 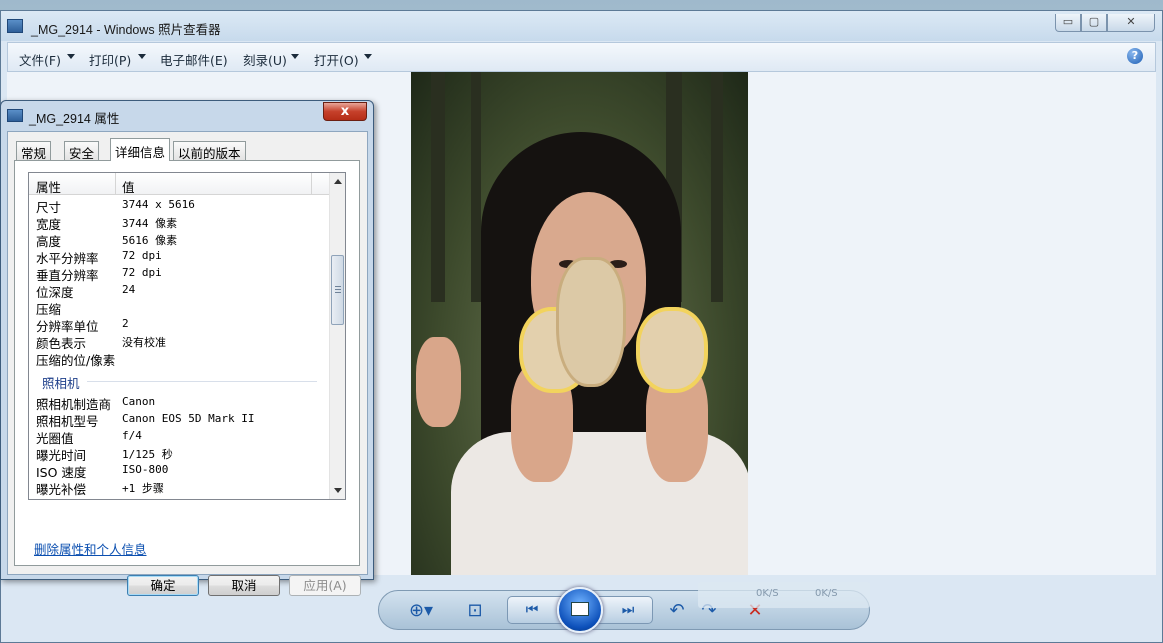 I want to click on network-speed-overlay: 0K/S 0K/S, so click(x=784, y=595).